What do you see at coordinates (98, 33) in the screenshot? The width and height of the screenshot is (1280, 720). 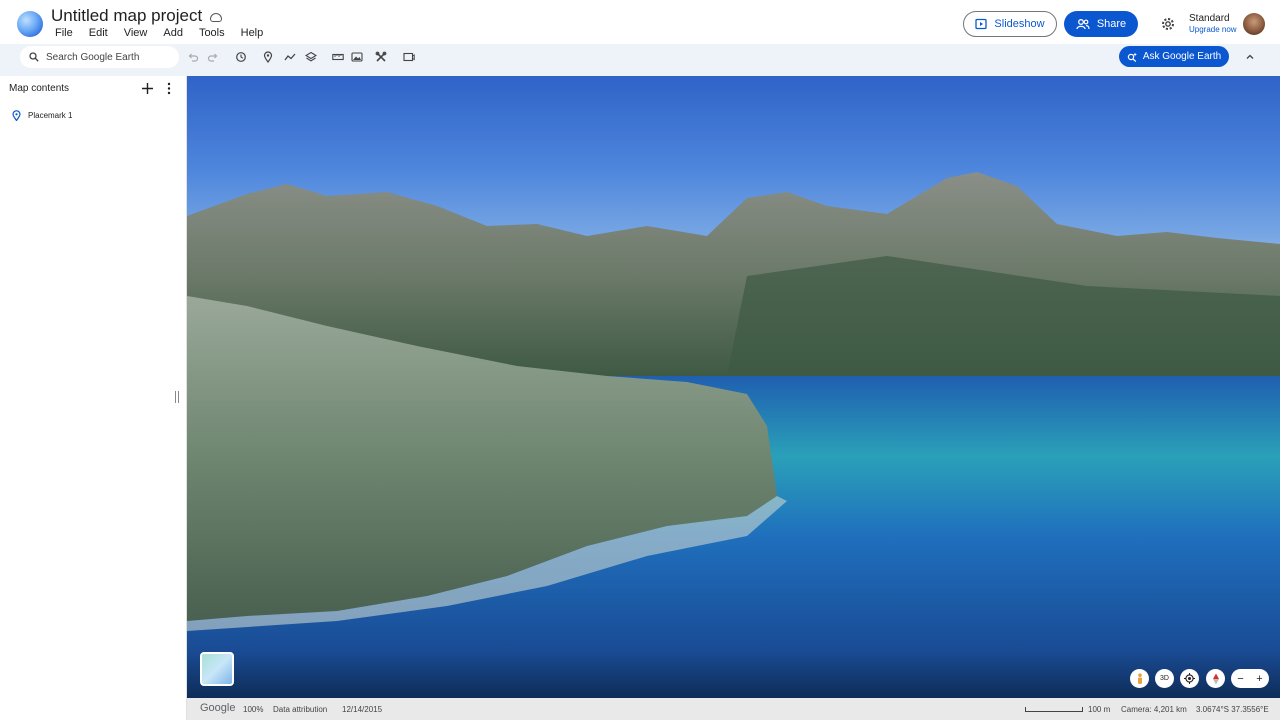 I see `menu-edit: Edit` at bounding box center [98, 33].